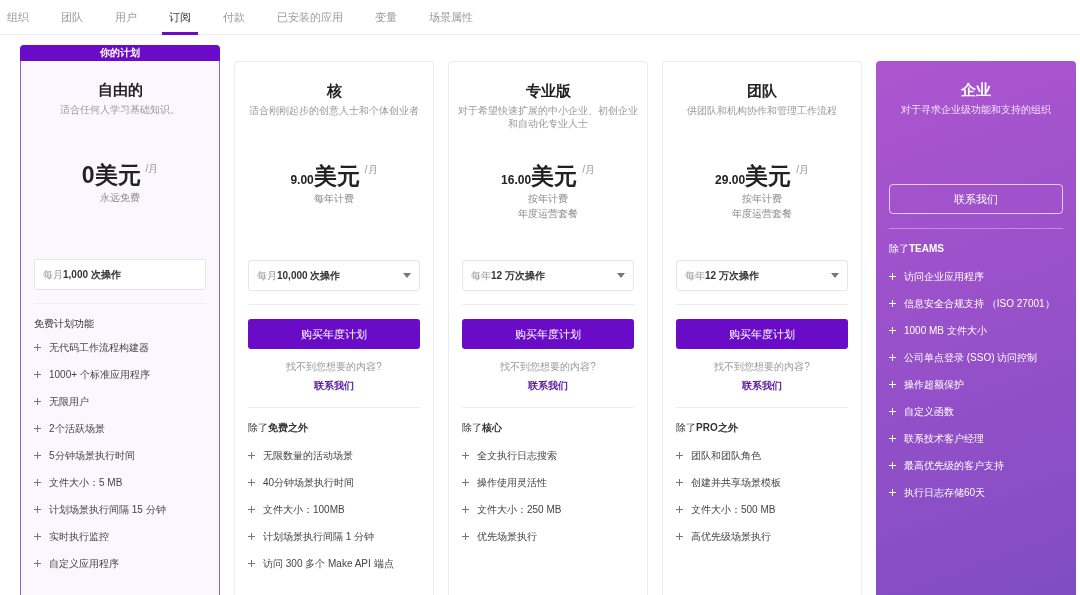  I want to click on feature-item: 计划场景执行间隔 1 分钟, so click(334, 536).